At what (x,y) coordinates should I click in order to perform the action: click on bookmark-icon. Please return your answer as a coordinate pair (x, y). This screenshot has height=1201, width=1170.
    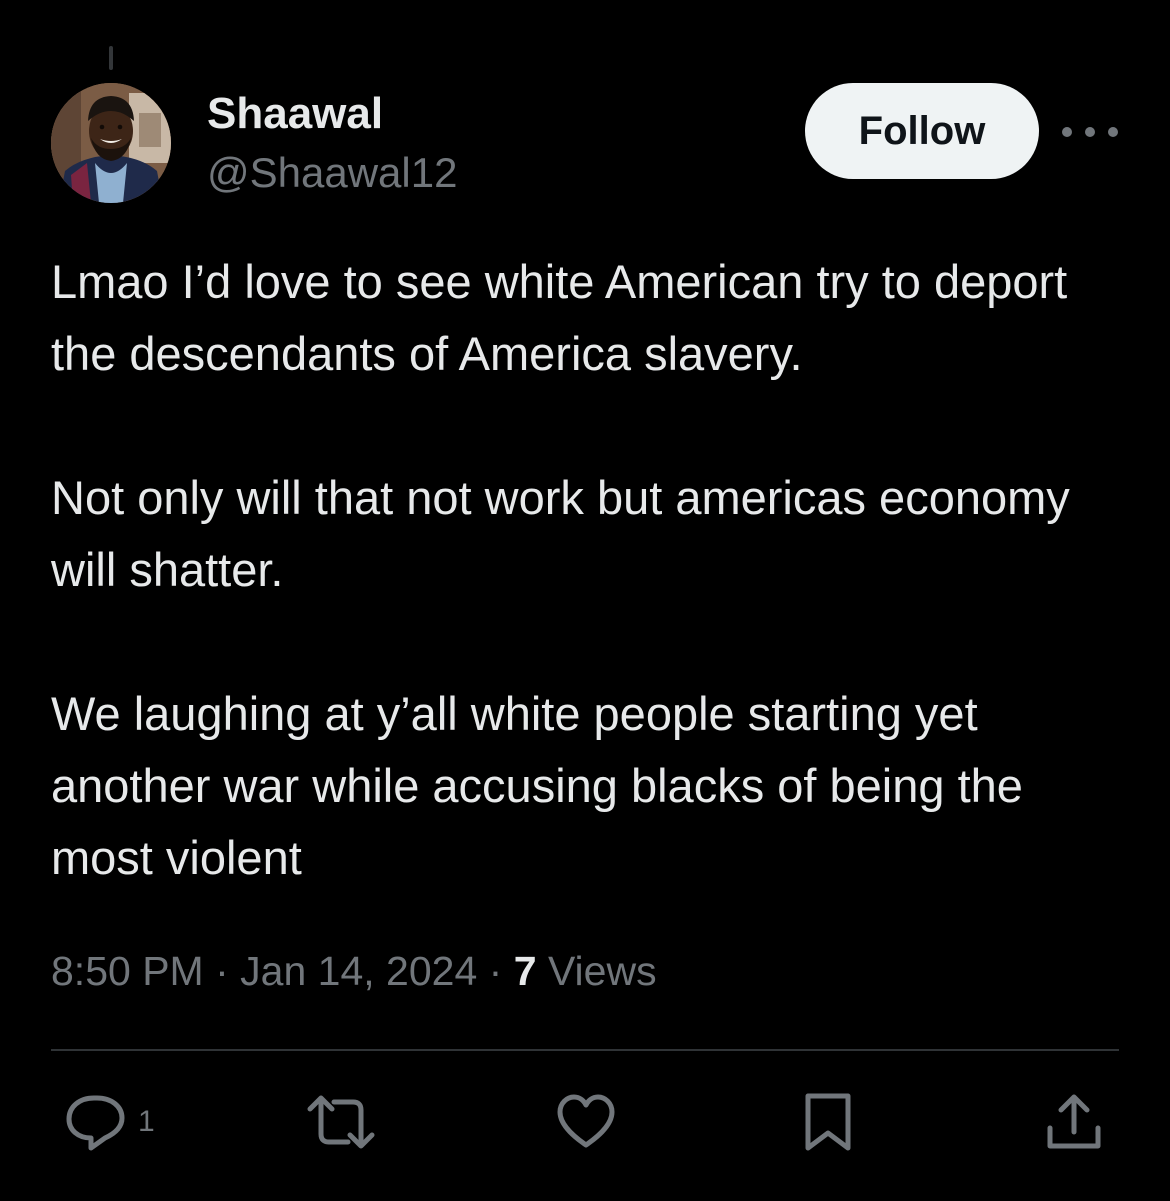
    Looking at the image, I should click on (828, 1122).